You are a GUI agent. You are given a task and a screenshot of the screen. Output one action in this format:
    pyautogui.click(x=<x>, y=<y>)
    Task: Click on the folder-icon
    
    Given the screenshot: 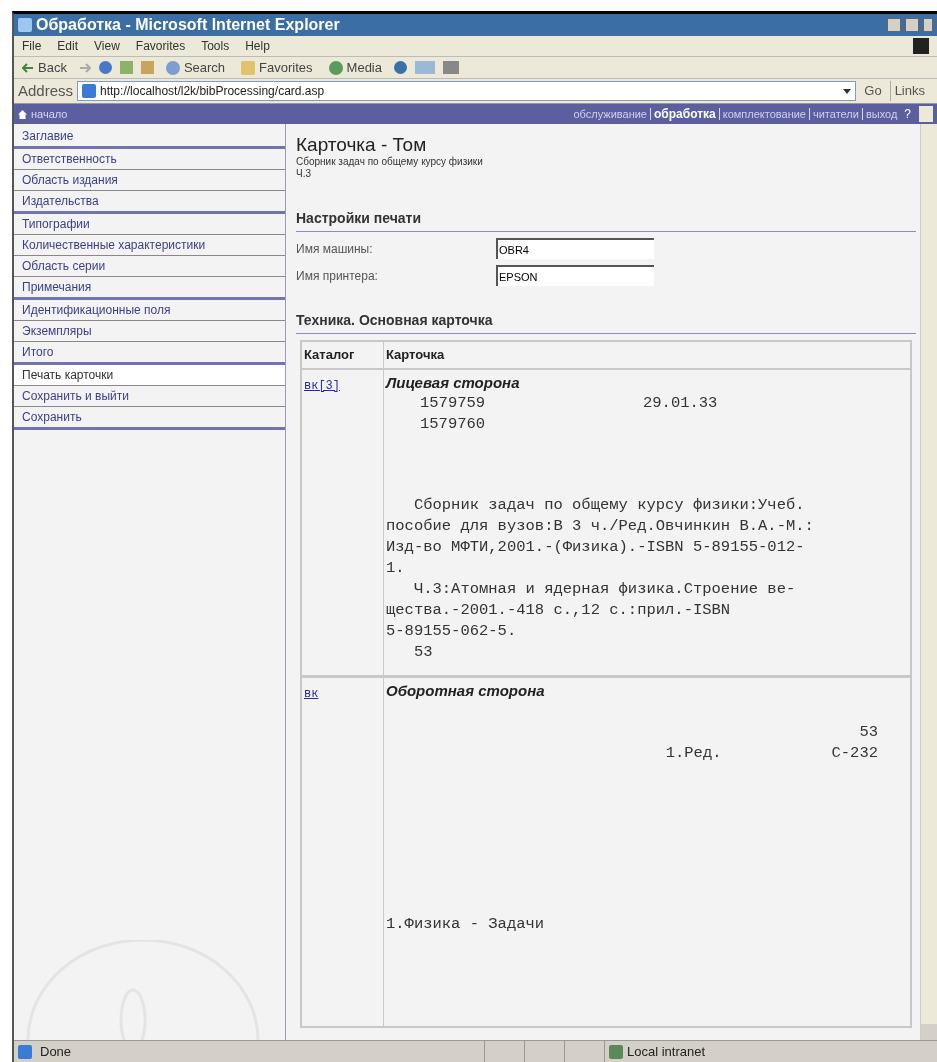 What is the action you would take?
    pyautogui.click(x=248, y=67)
    